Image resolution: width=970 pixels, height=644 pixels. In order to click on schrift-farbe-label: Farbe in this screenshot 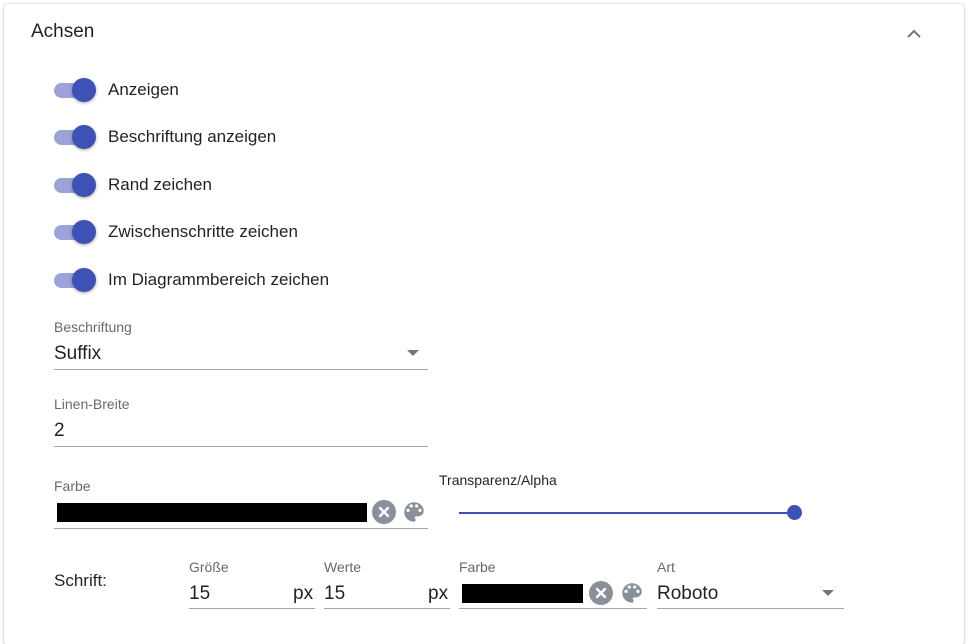, I will do `click(477, 567)`.